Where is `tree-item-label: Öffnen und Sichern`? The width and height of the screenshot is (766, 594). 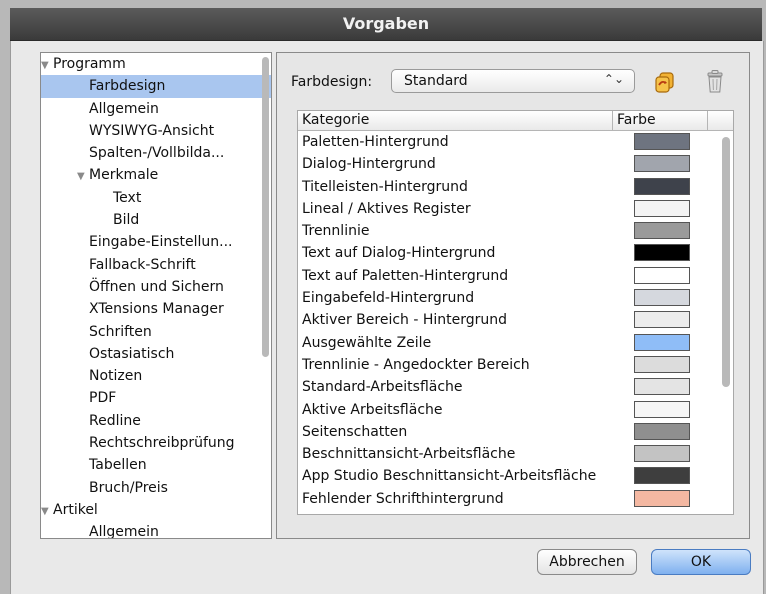 tree-item-label: Öffnen und Sichern is located at coordinates (156, 286).